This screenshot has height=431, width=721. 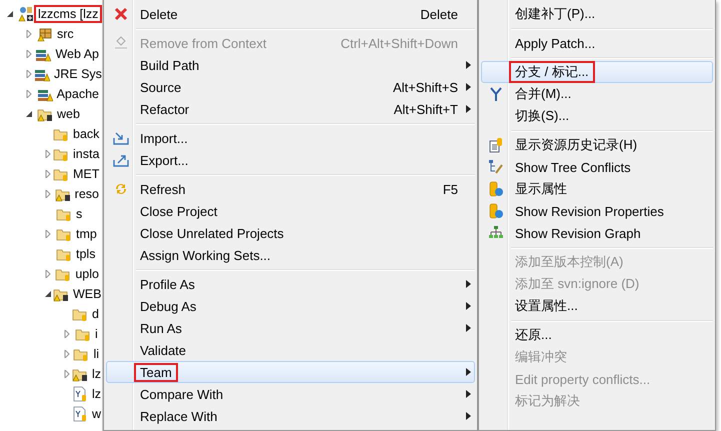 I want to click on menu-item-label: Show Revision Properties, so click(x=589, y=211).